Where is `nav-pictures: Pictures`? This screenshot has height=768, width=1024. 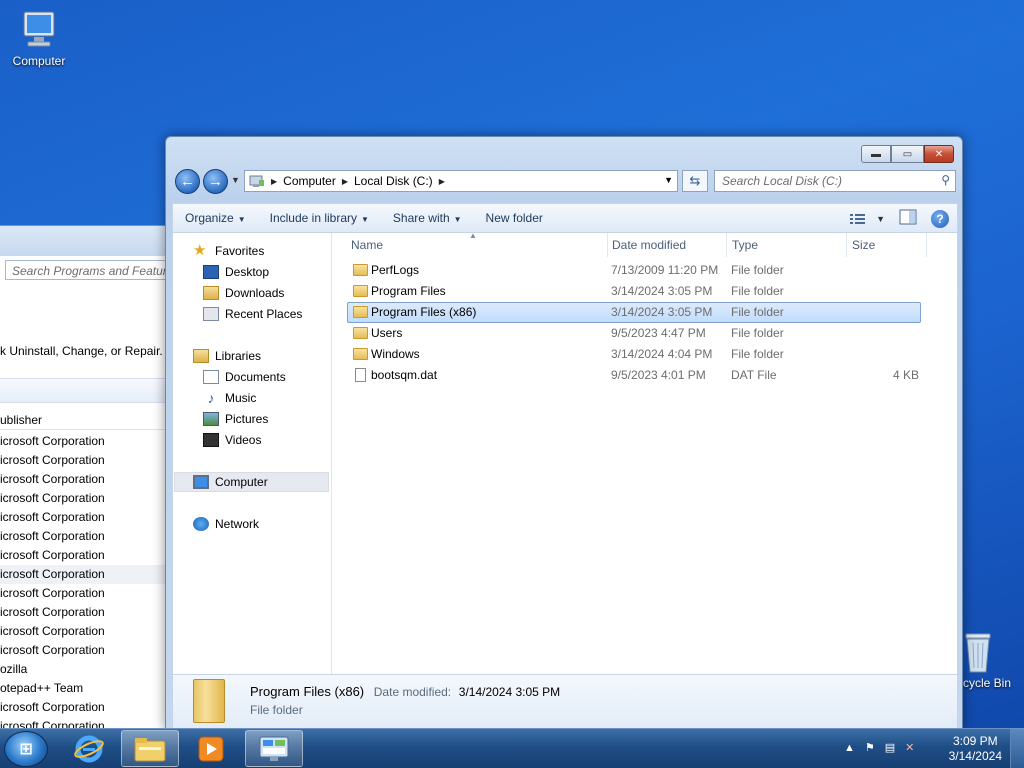
nav-pictures: Pictures is located at coordinates (235, 419).